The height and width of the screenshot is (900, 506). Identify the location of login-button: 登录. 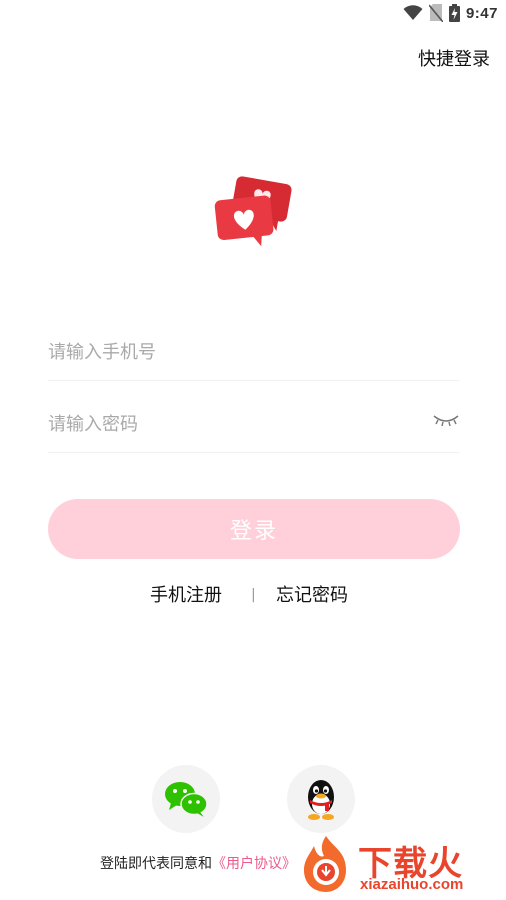
(254, 529).